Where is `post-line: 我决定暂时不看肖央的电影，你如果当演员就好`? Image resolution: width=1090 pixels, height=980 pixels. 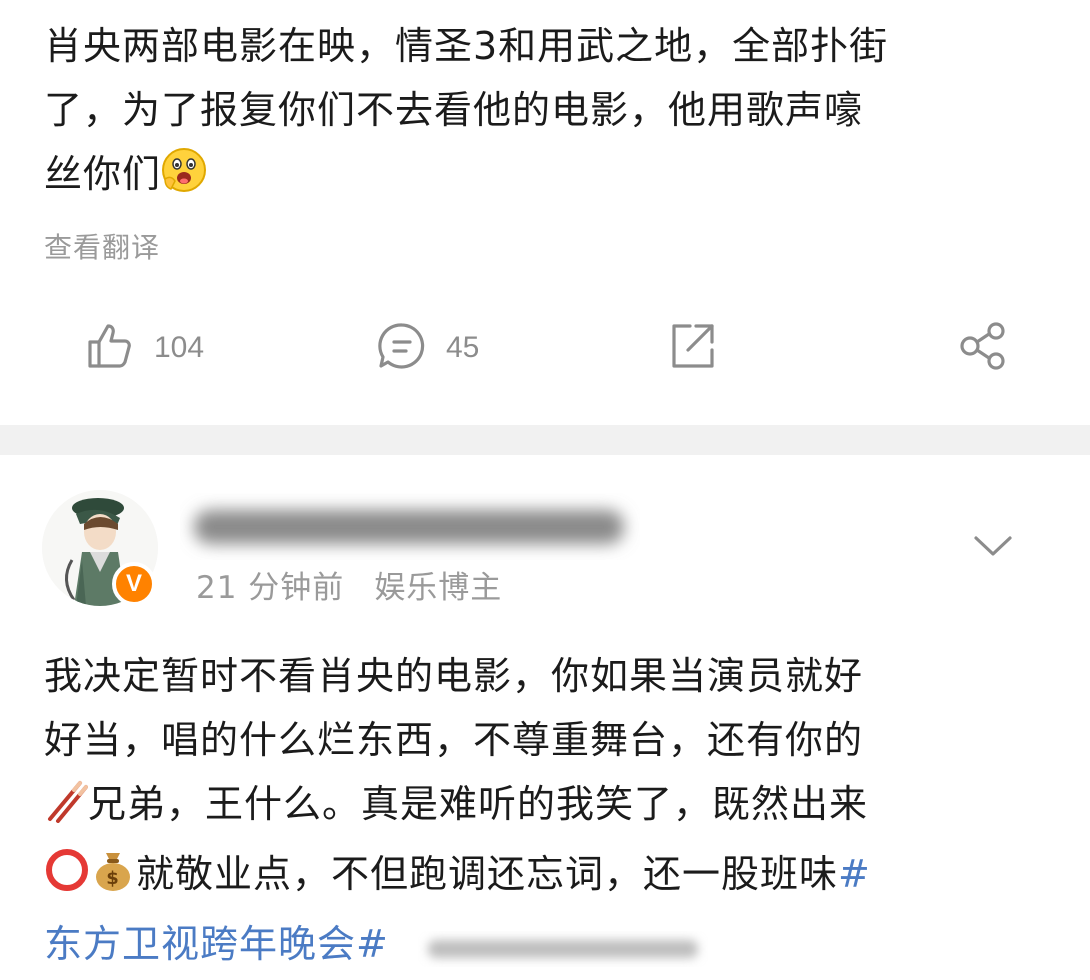 post-line: 我决定暂时不看肖央的电影，你如果当演员就好 is located at coordinates (454, 676).